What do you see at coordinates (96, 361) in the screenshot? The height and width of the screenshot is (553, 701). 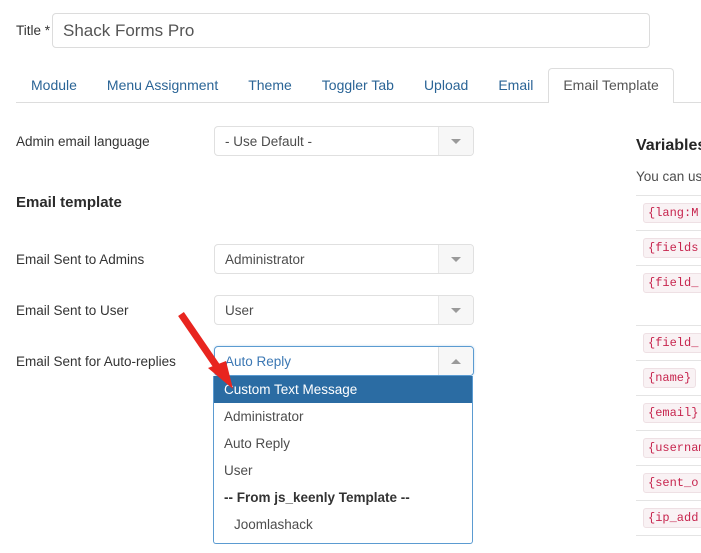 I see `email-sent-for-auto-replies-label: Email Sent for Auto-replies` at bounding box center [96, 361].